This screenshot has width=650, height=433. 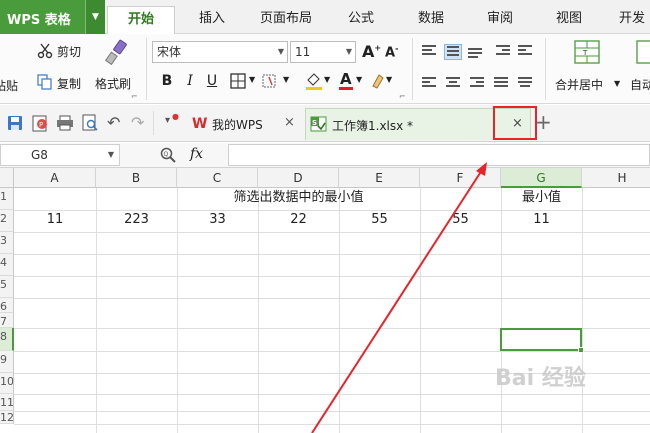 I want to click on new-tab-icon: +, so click(x=543, y=122).